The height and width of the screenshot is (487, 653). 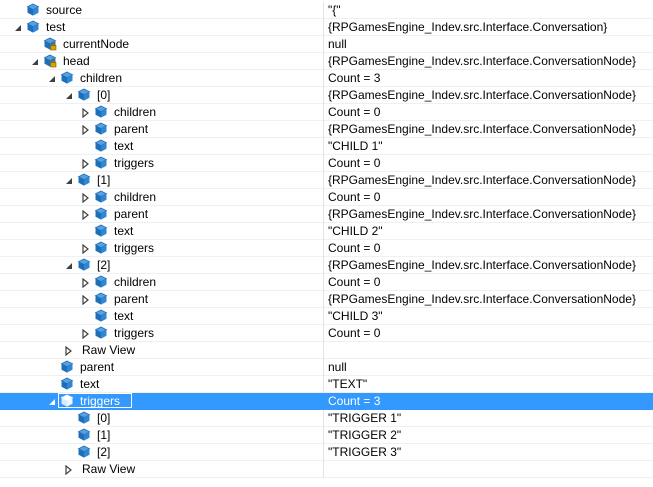 What do you see at coordinates (354, 248) in the screenshot?
I see `variable-value: Count = 0` at bounding box center [354, 248].